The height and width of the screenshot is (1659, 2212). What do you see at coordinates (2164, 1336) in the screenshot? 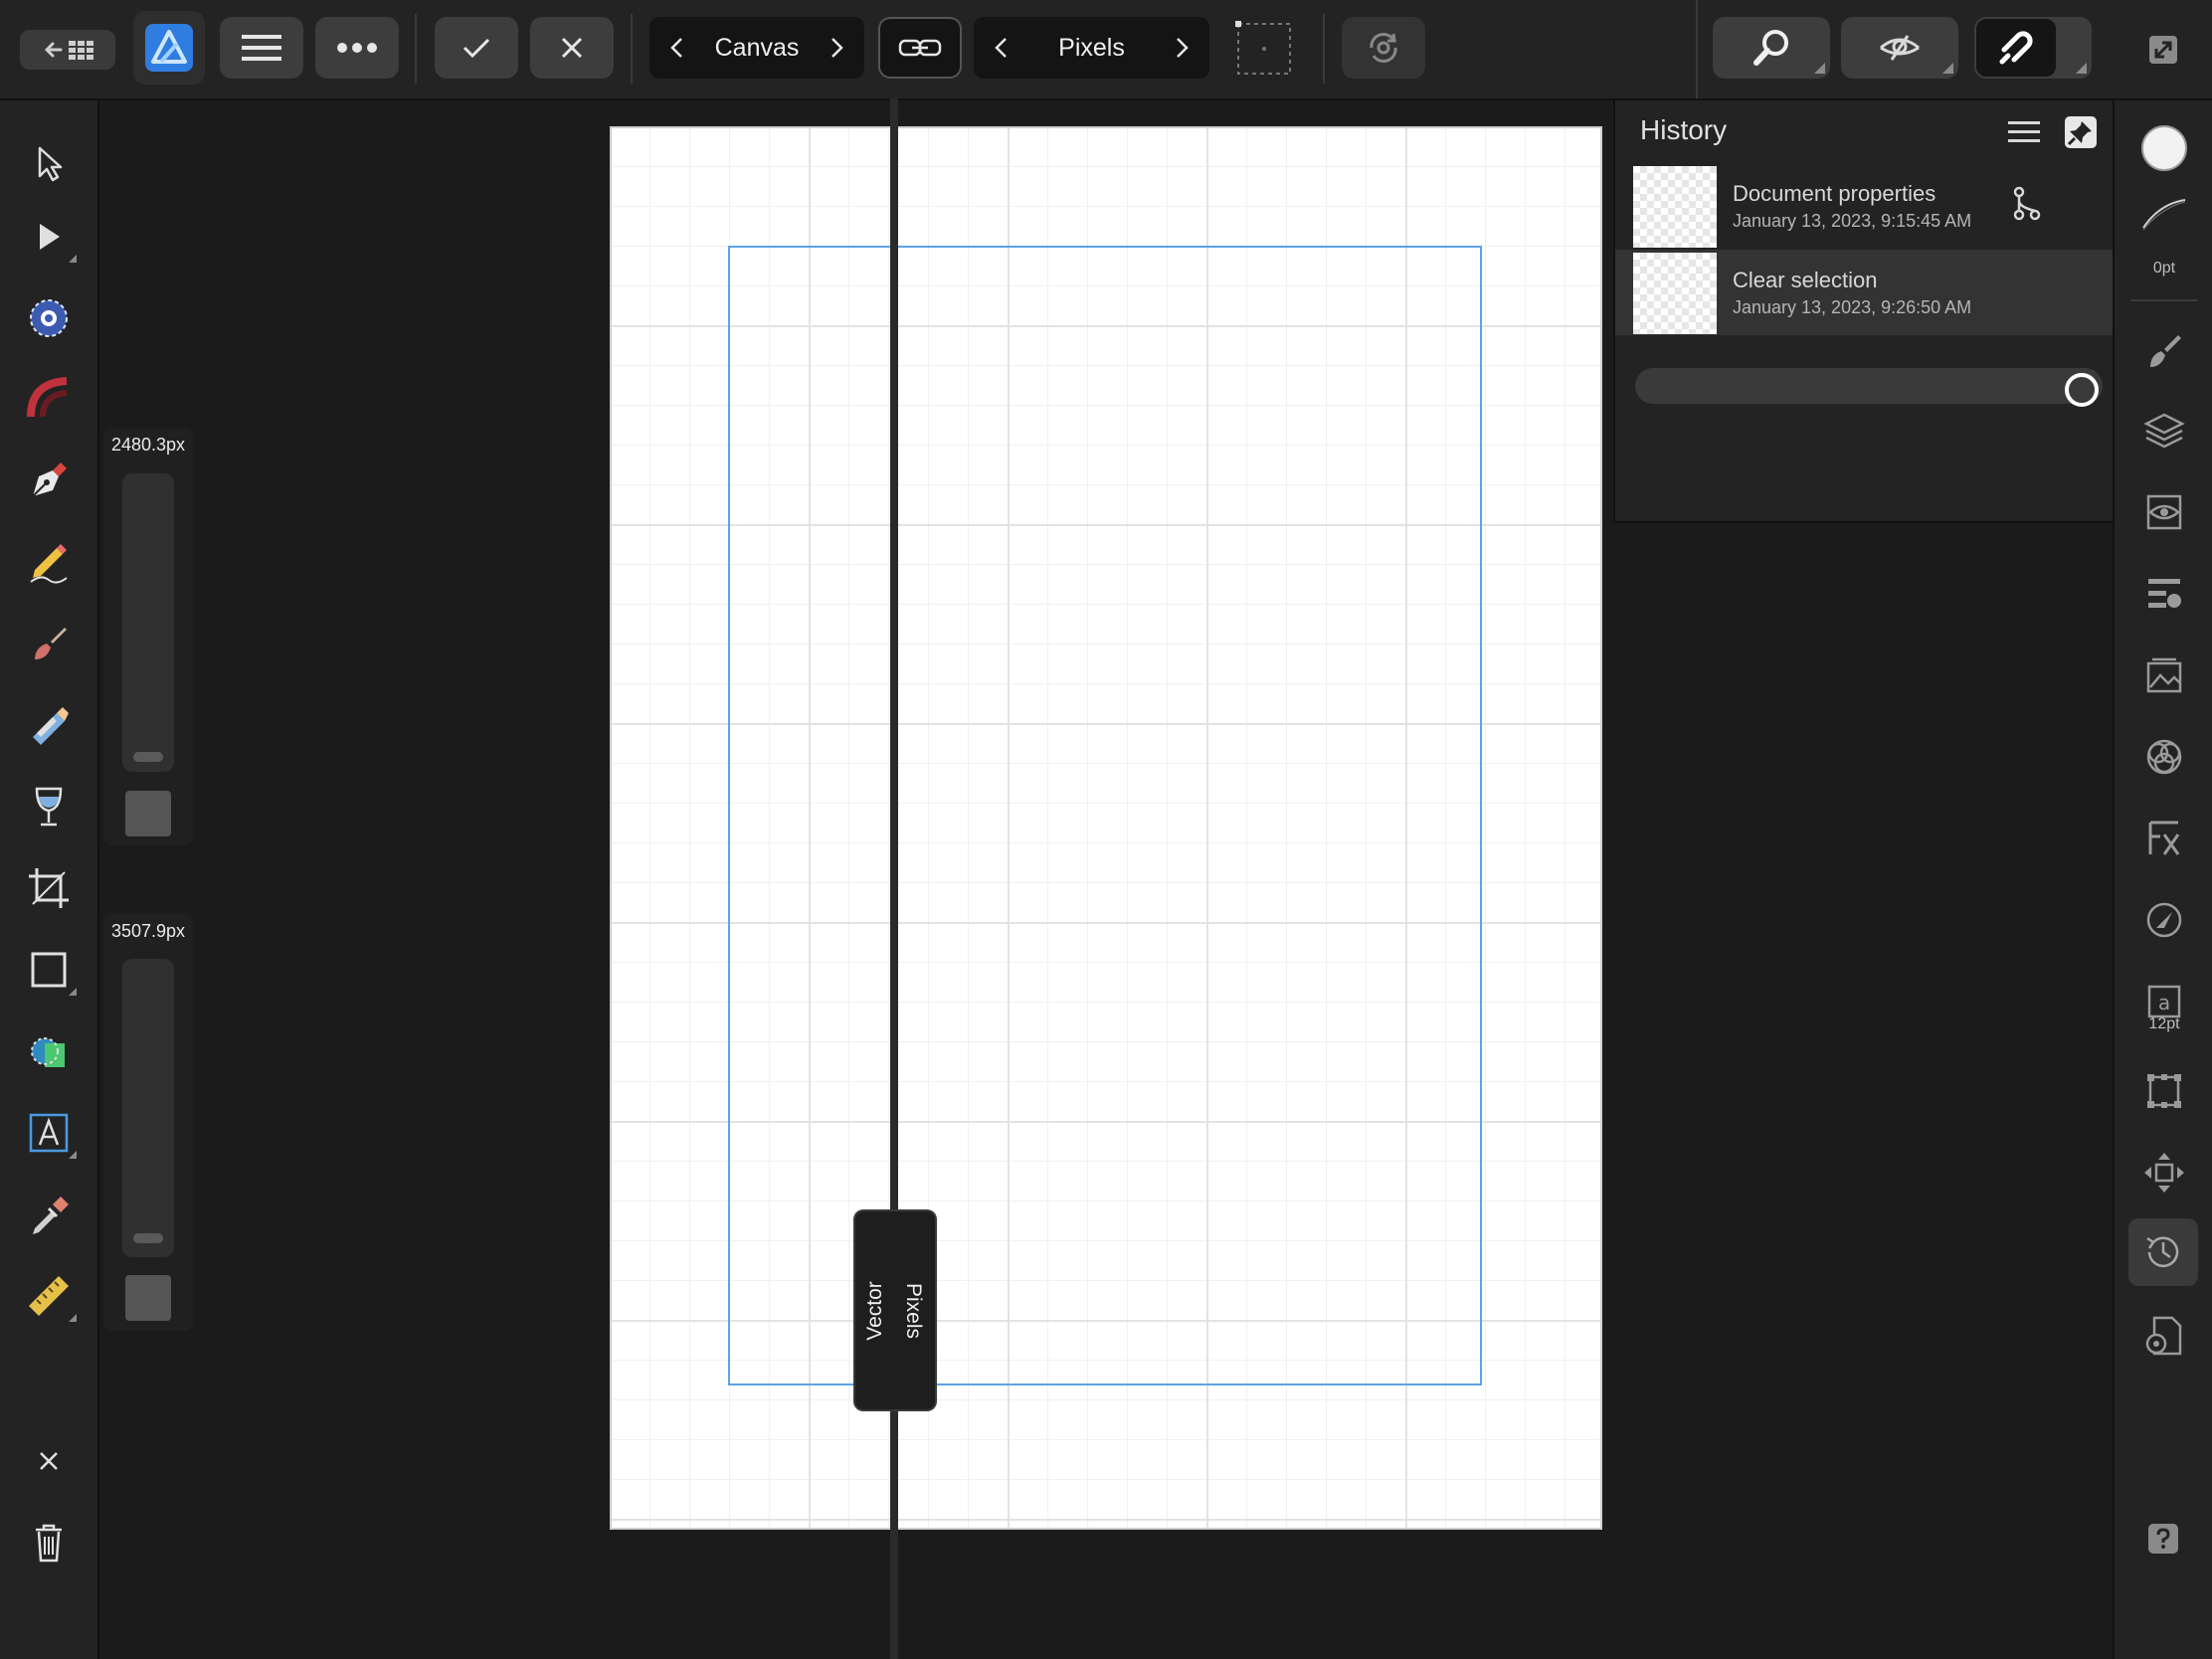
I see `document-settings-studio-button` at bounding box center [2164, 1336].